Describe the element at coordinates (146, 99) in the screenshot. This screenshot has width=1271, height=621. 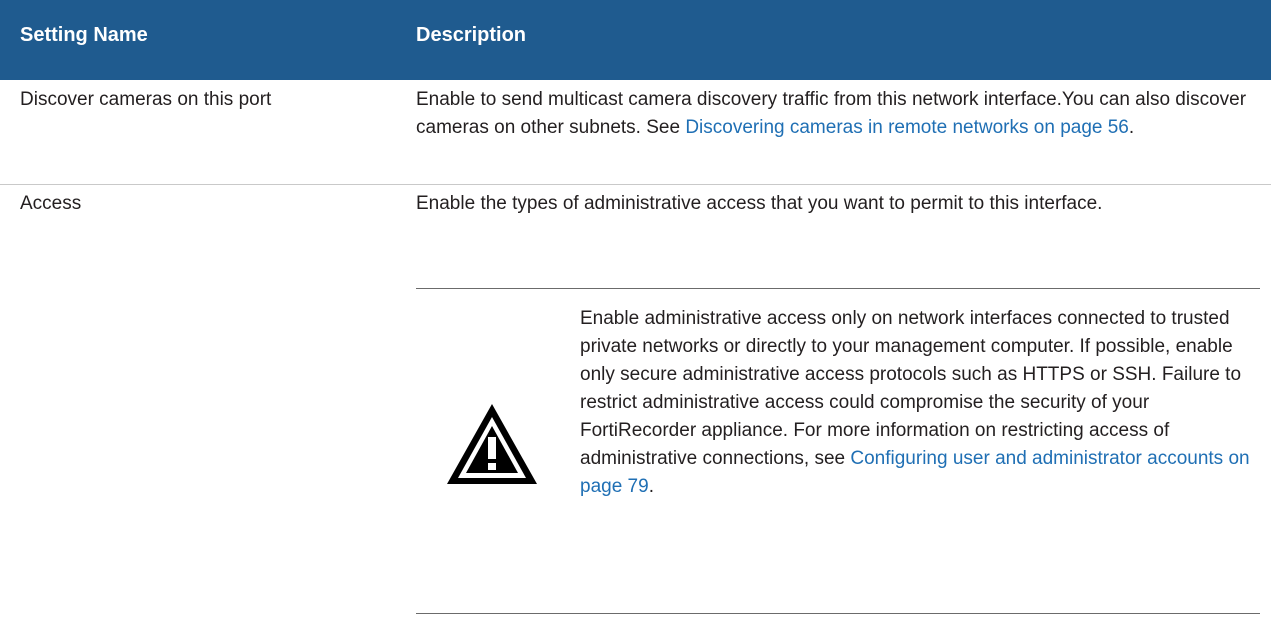
I see `setting-name: Discover cameras on this port` at that location.